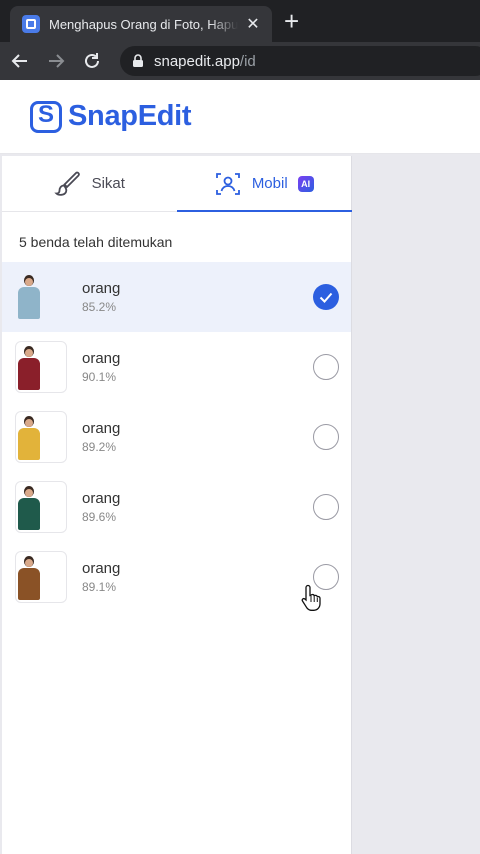 The image size is (480, 854). I want to click on list-item: orang 90.1%, so click(176, 367).